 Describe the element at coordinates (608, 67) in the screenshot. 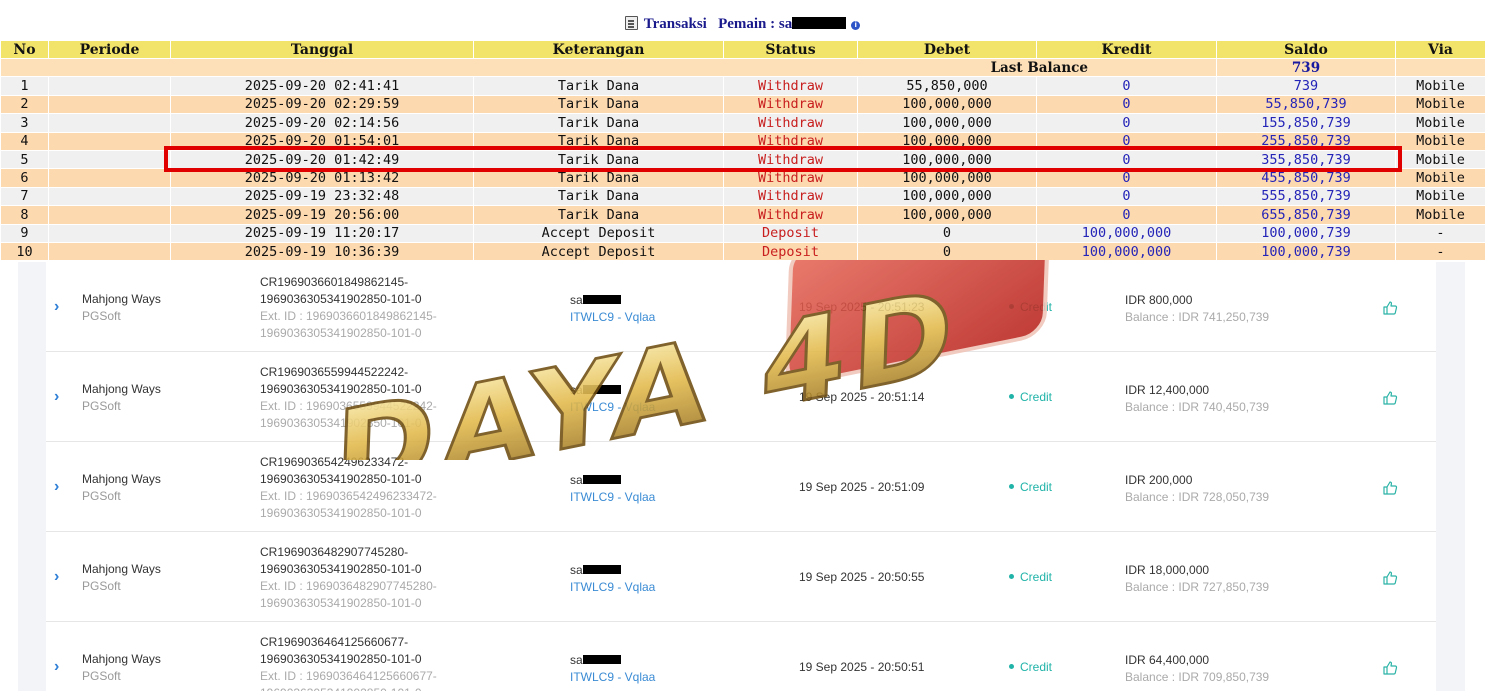

I see `last-balance-label: Last Balance` at that location.